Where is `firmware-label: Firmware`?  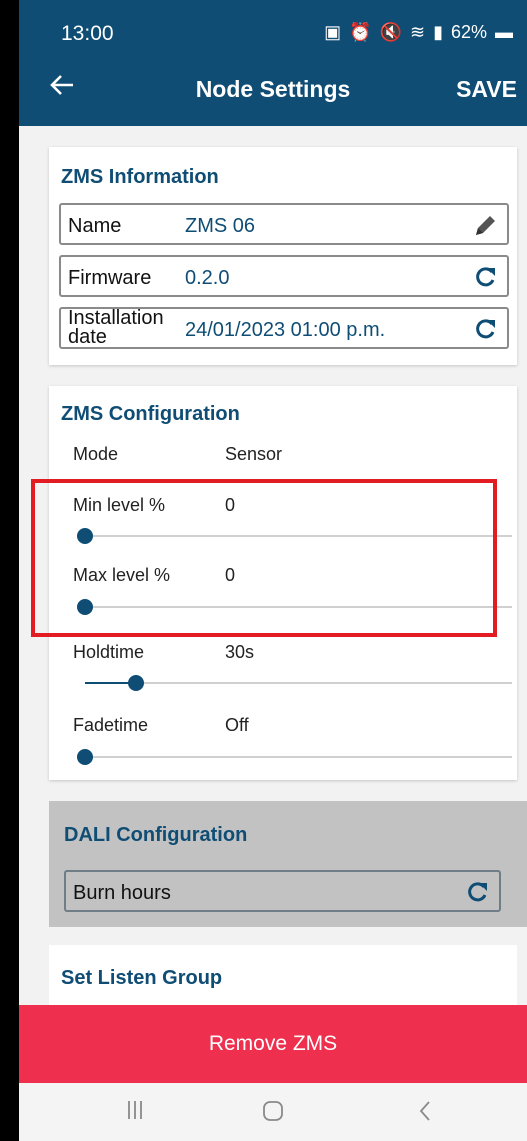 firmware-label: Firmware is located at coordinates (110, 278).